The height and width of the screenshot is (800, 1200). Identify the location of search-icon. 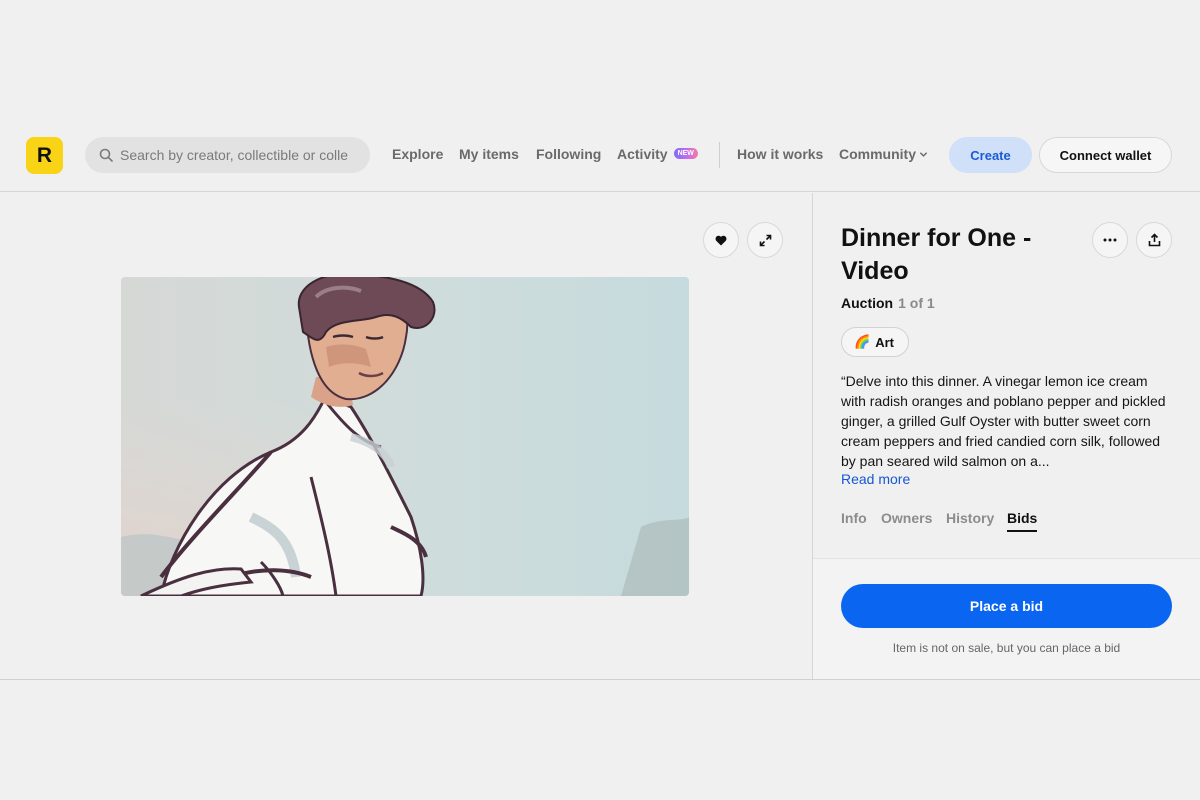
(106, 155).